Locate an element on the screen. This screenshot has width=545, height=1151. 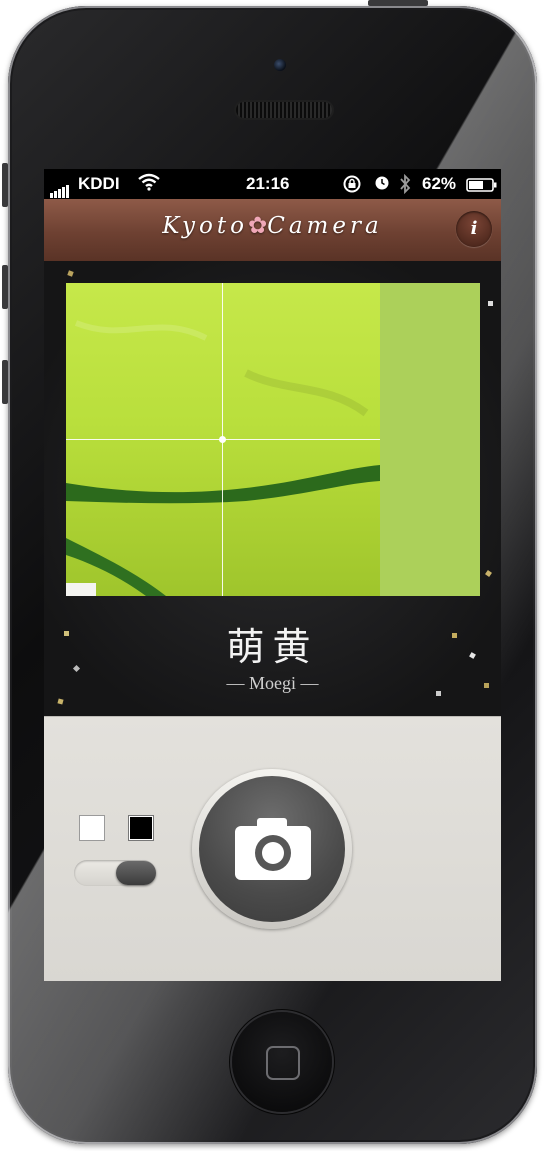
front-camera is located at coordinates (280, 65).